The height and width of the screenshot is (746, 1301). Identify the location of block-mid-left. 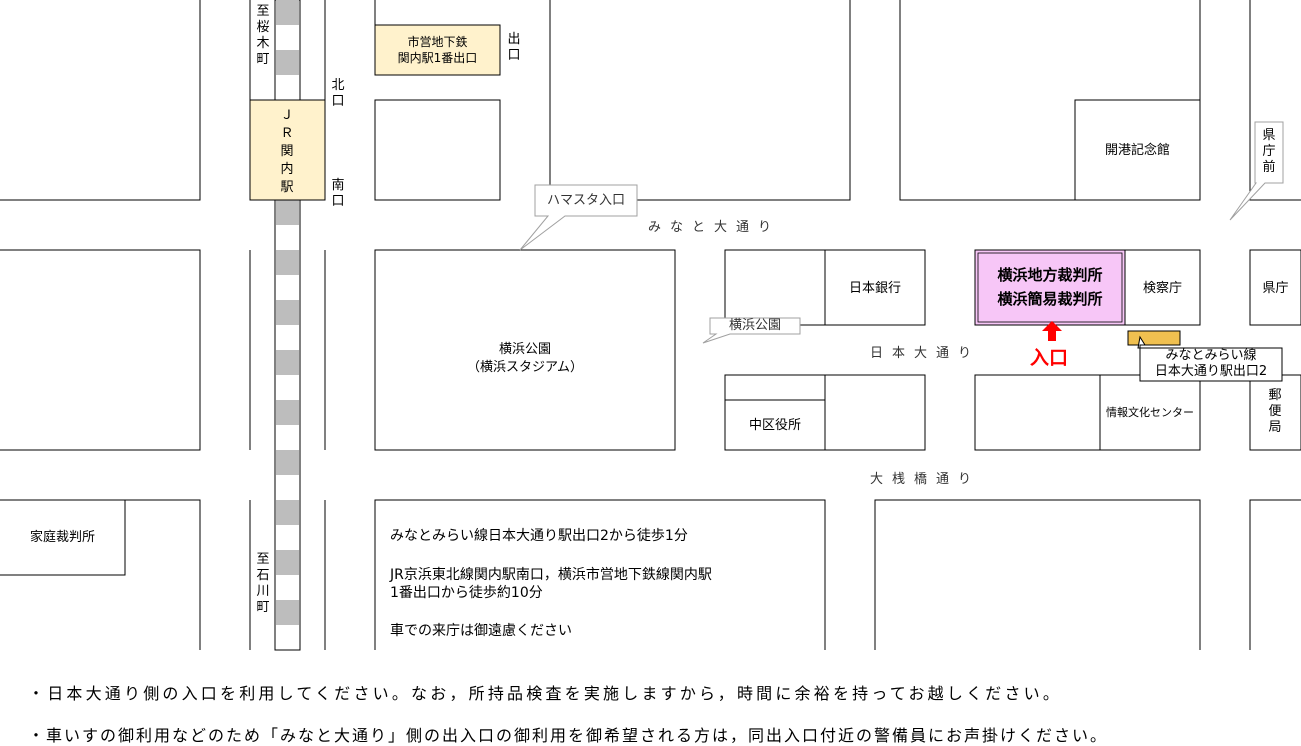
(100, 350).